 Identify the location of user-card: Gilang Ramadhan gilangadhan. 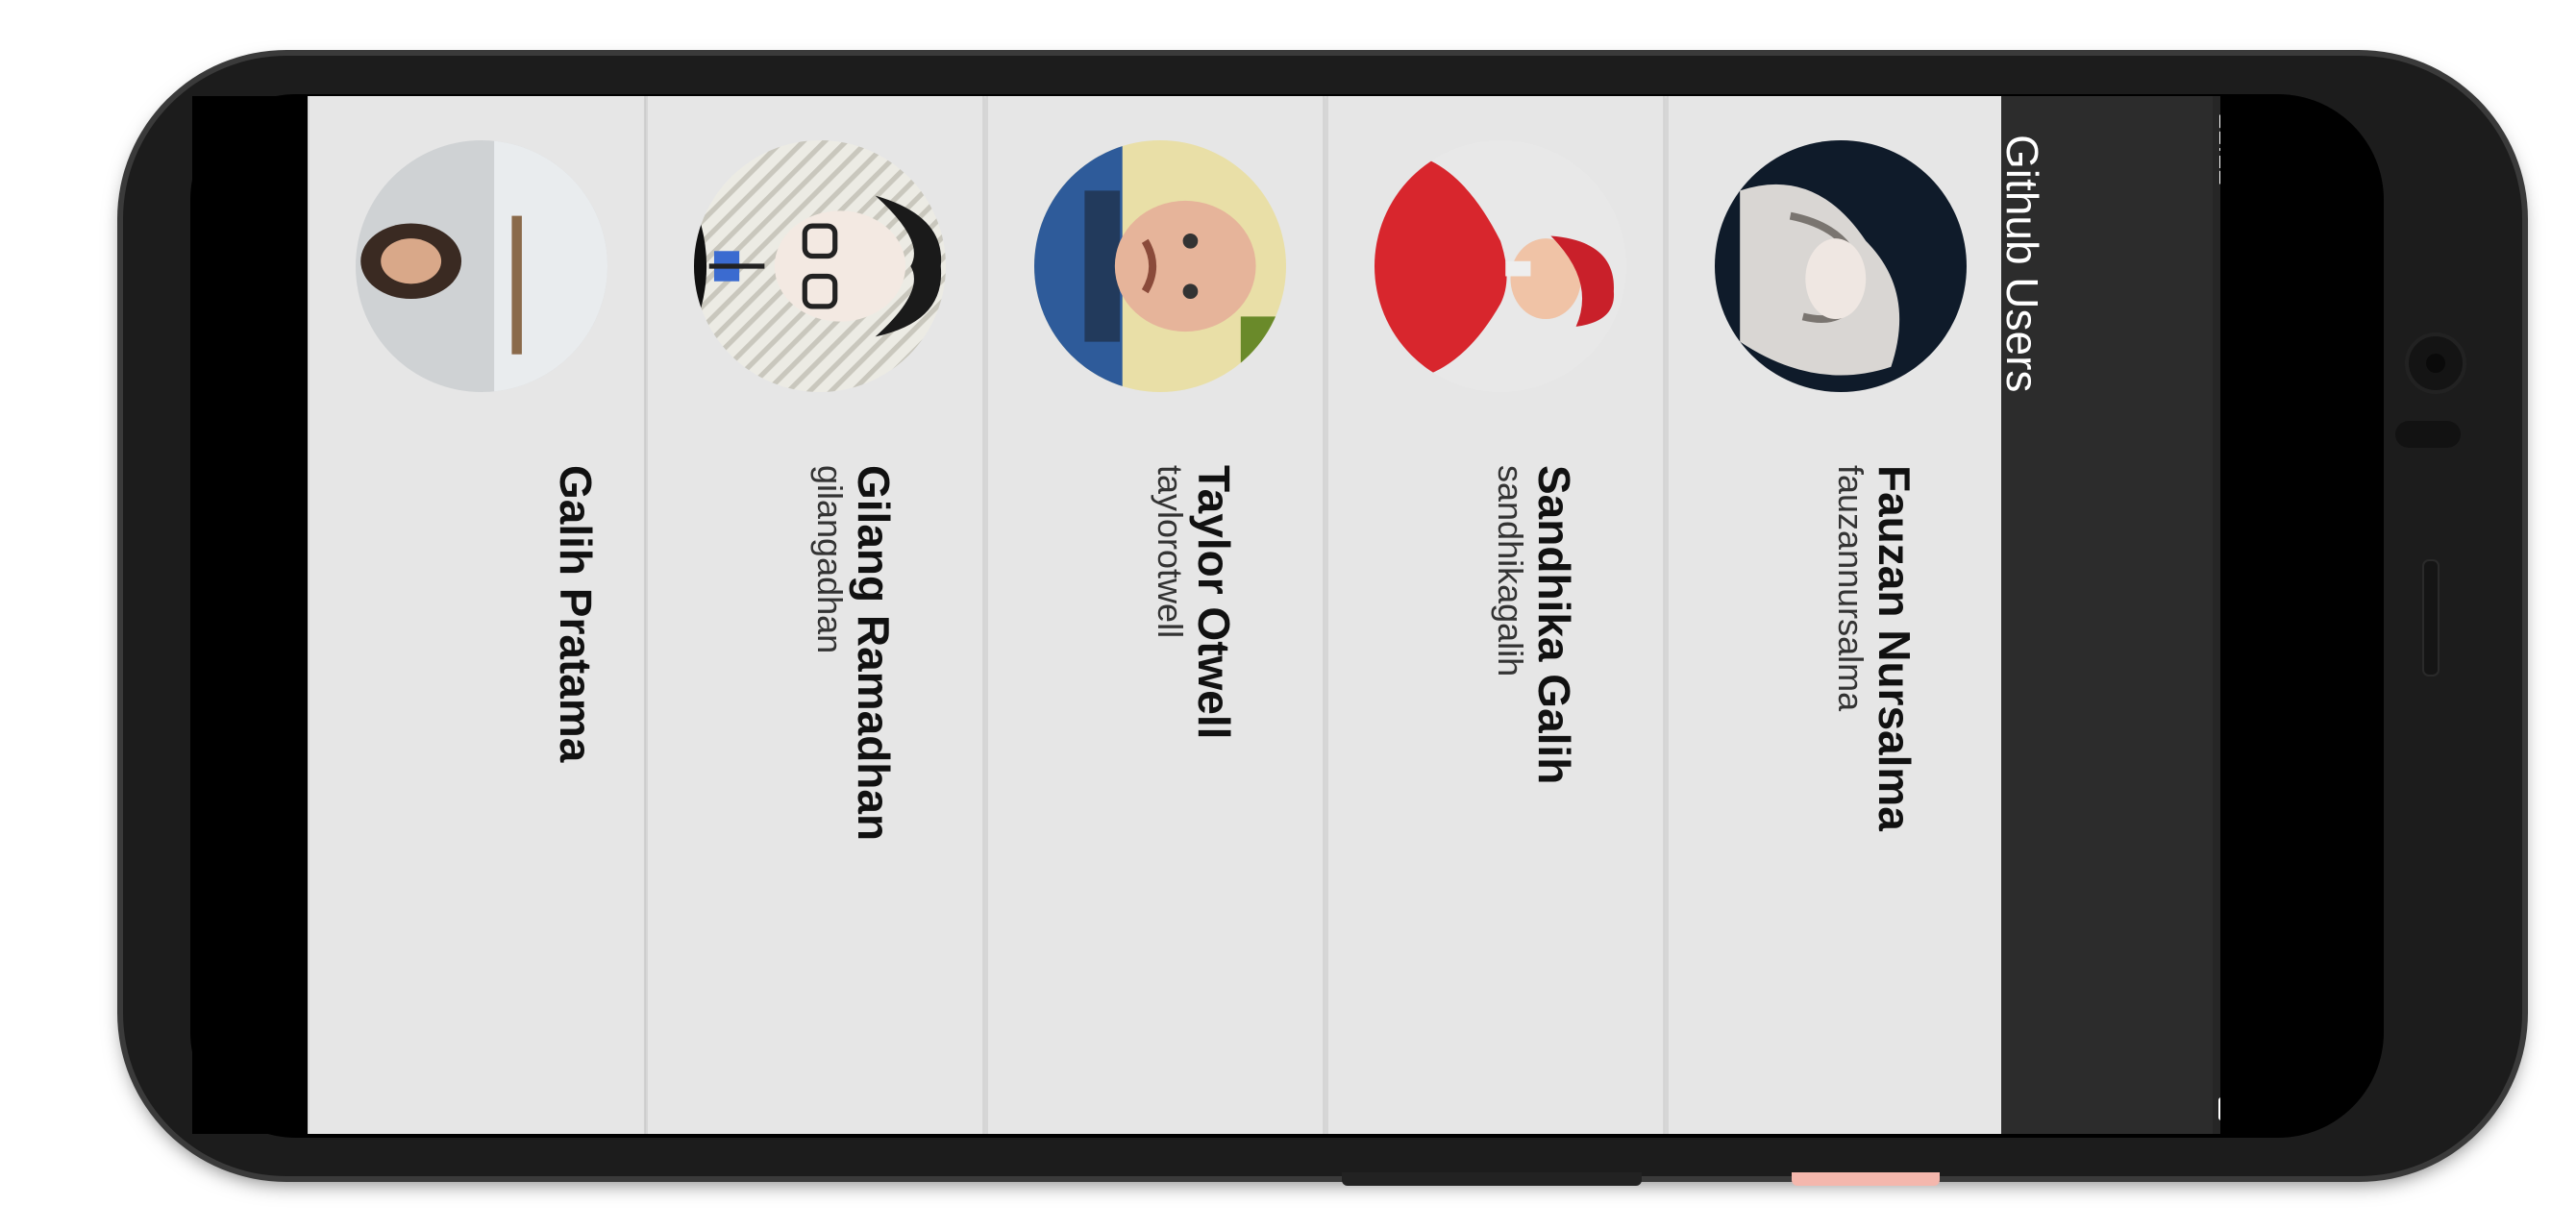
(815, 615).